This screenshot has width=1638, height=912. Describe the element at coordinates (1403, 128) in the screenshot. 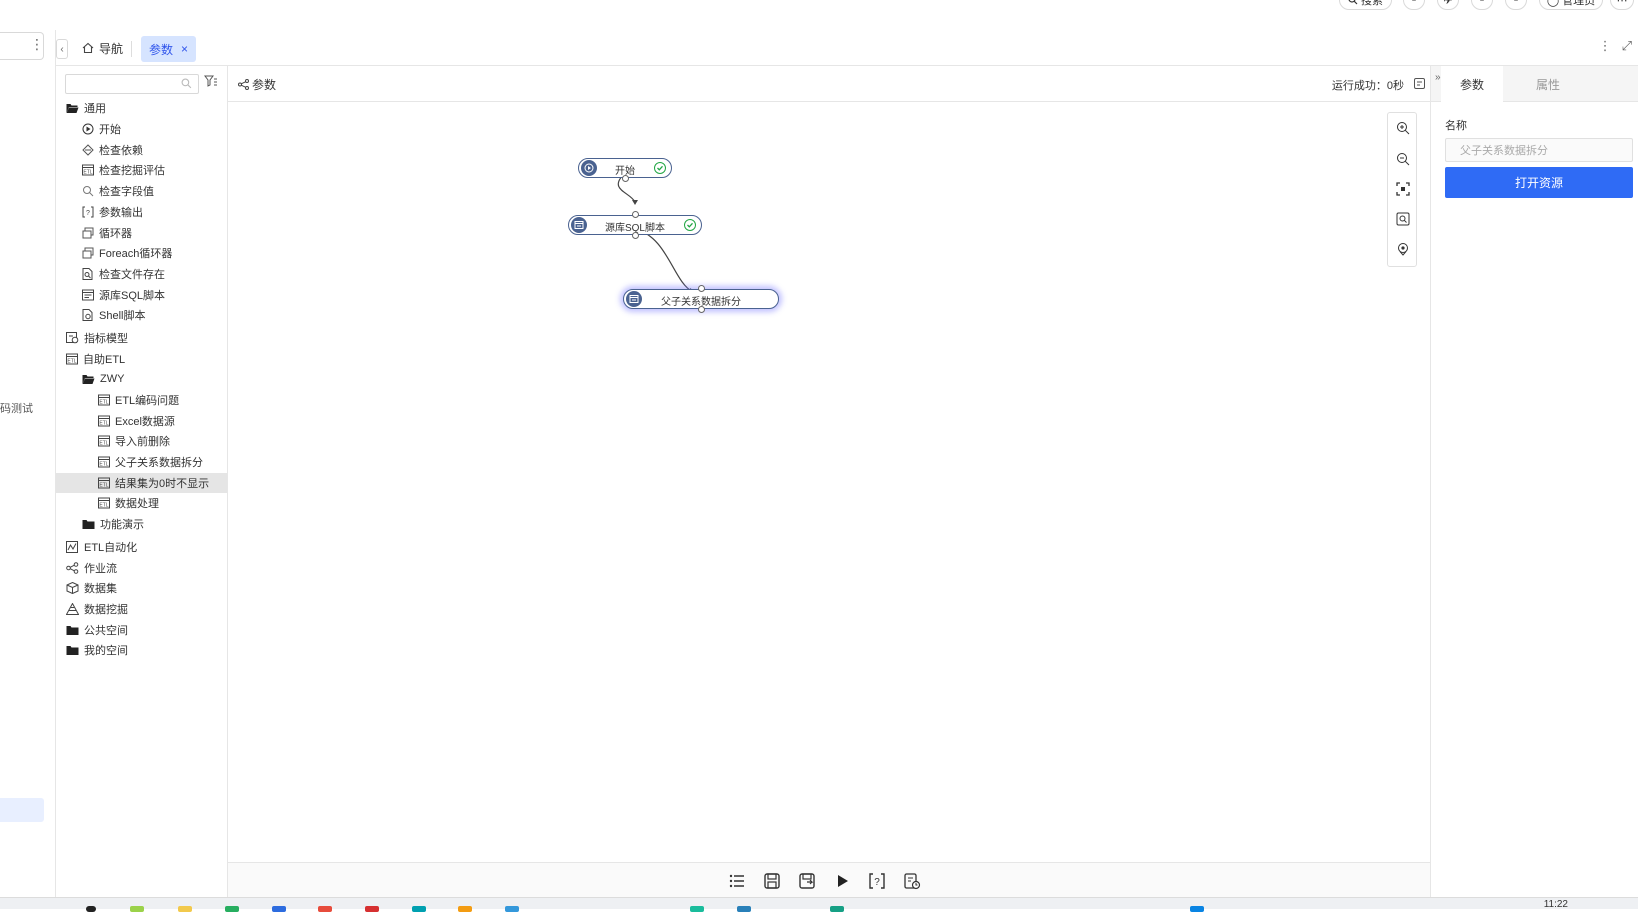

I see `zoom-in-icon` at that location.